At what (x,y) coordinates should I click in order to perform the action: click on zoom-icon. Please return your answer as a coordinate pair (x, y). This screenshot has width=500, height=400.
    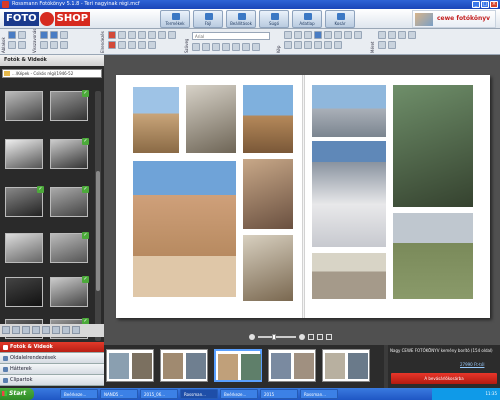
    Looking at the image, I should click on (56, 330).